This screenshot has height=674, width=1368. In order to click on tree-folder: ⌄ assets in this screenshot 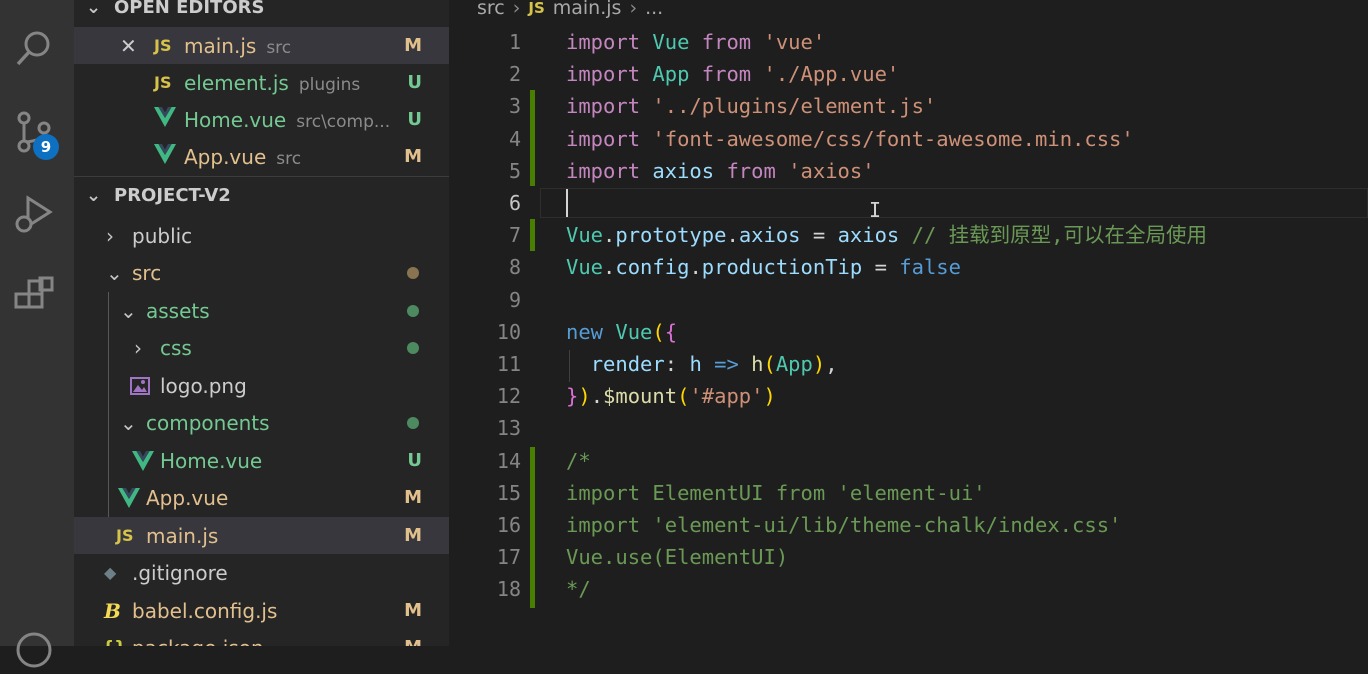, I will do `click(261, 310)`.